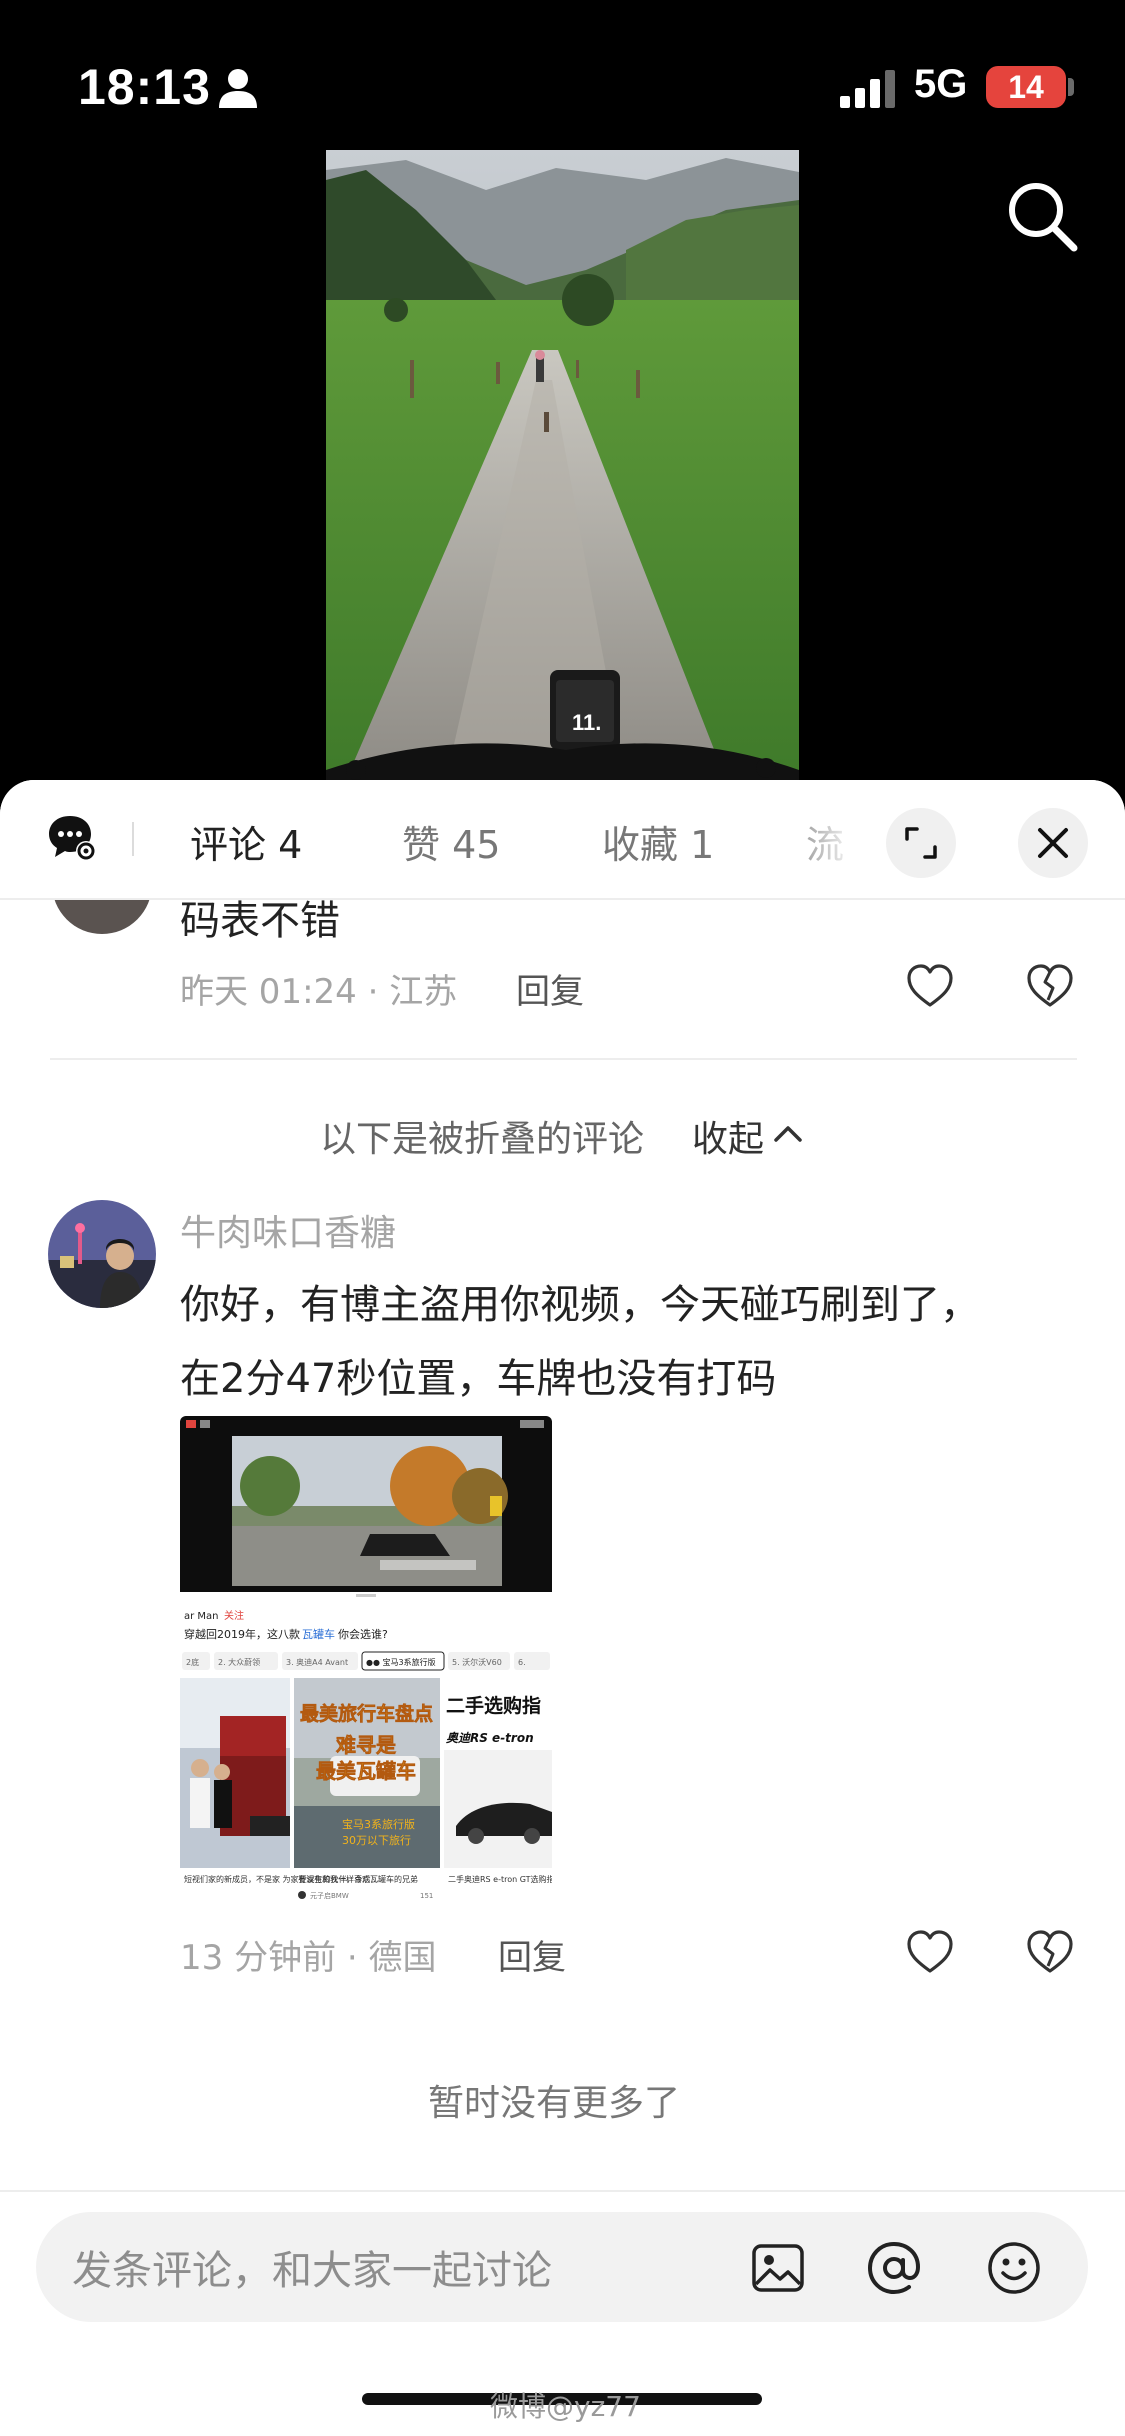  What do you see at coordinates (238, 88) in the screenshot?
I see `person-icon` at bounding box center [238, 88].